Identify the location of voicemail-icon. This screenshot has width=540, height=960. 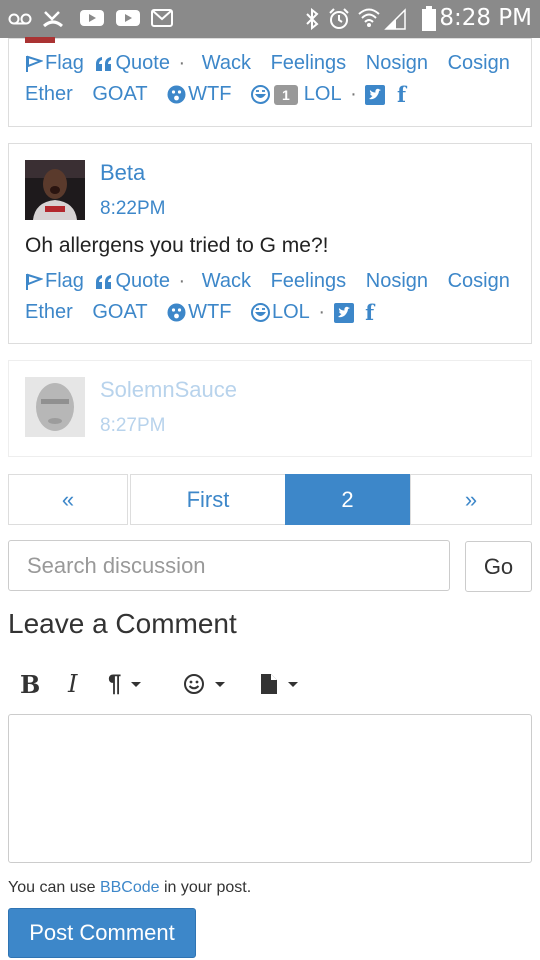
(20, 19).